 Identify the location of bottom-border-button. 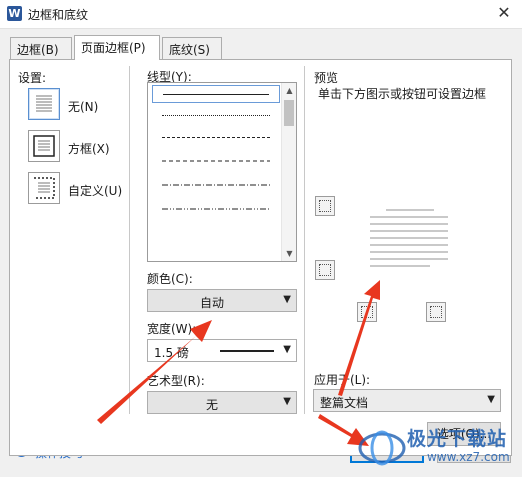
(325, 270).